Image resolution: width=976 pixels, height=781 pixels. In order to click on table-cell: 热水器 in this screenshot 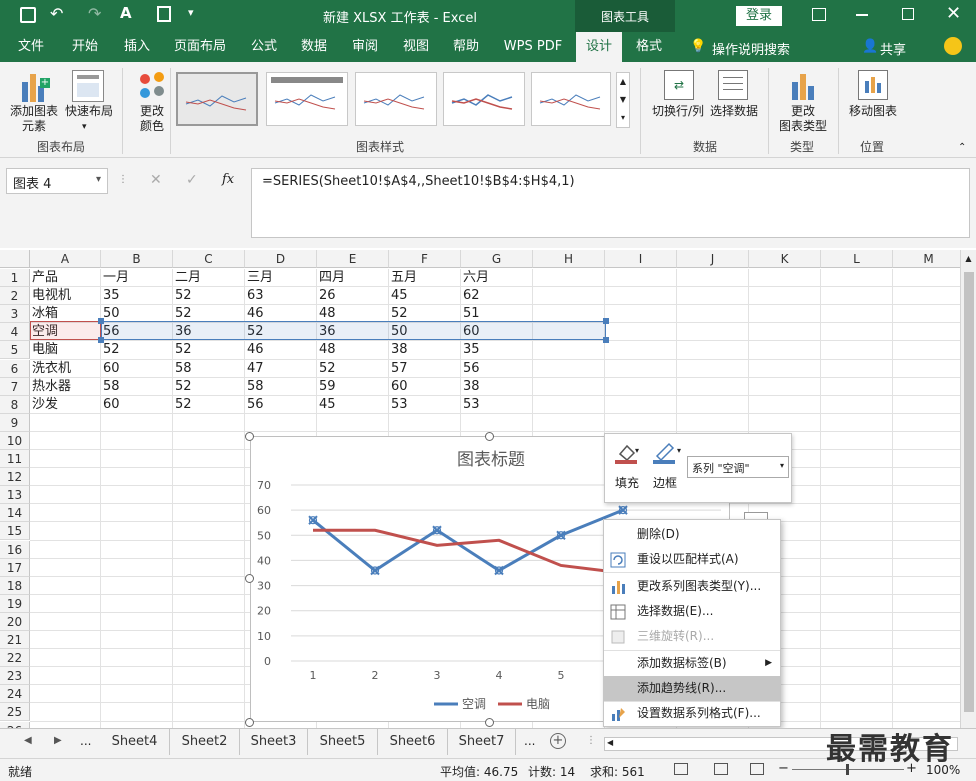, I will do `click(65, 387)`.